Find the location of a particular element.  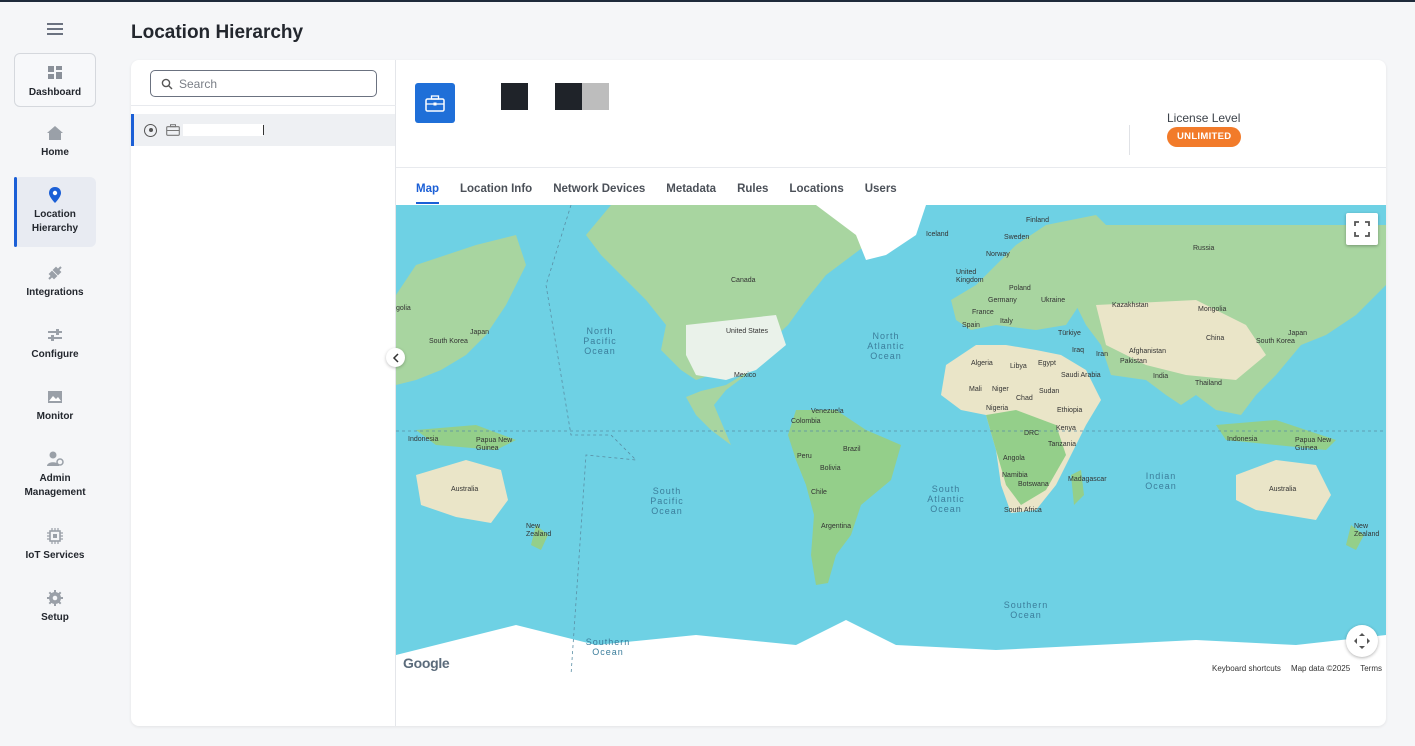

map-label: Angola is located at coordinates (1014, 458).